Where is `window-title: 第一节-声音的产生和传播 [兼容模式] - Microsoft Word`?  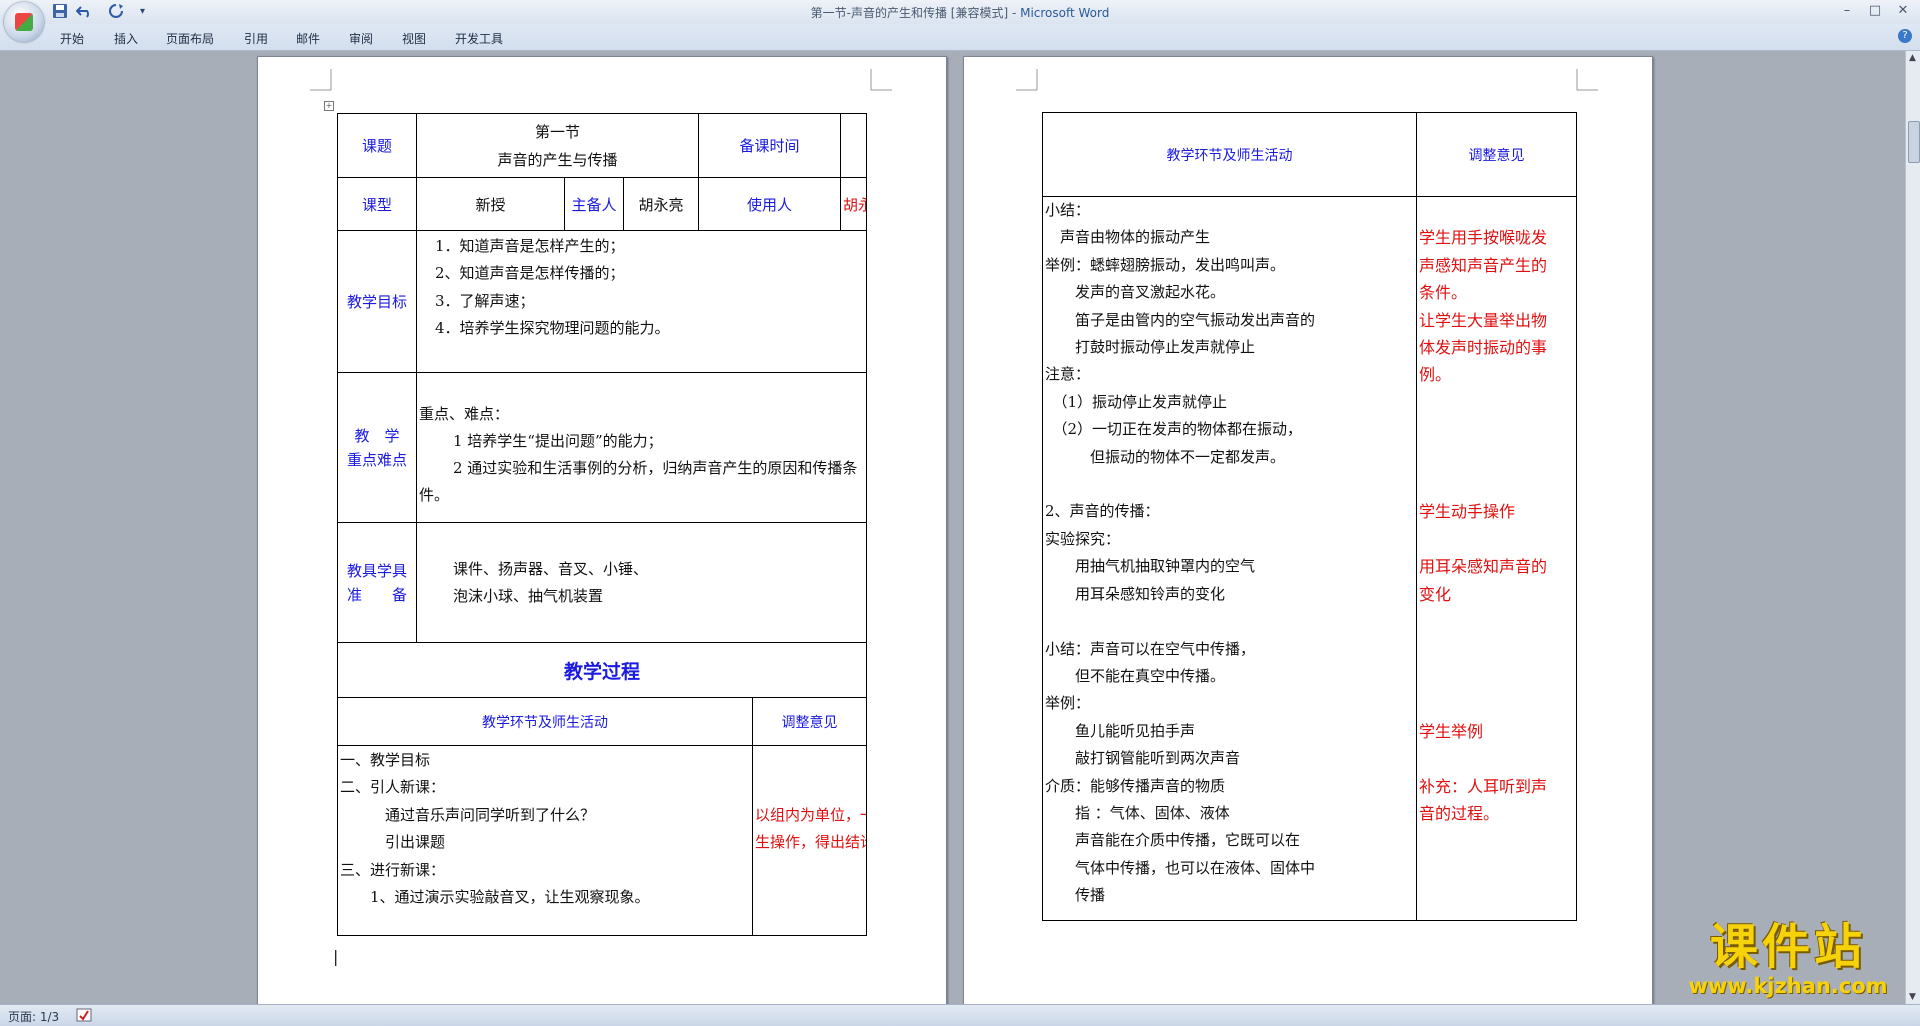 window-title: 第一节-声音的产生和传播 [兼容模式] - Microsoft Word is located at coordinates (960, 13).